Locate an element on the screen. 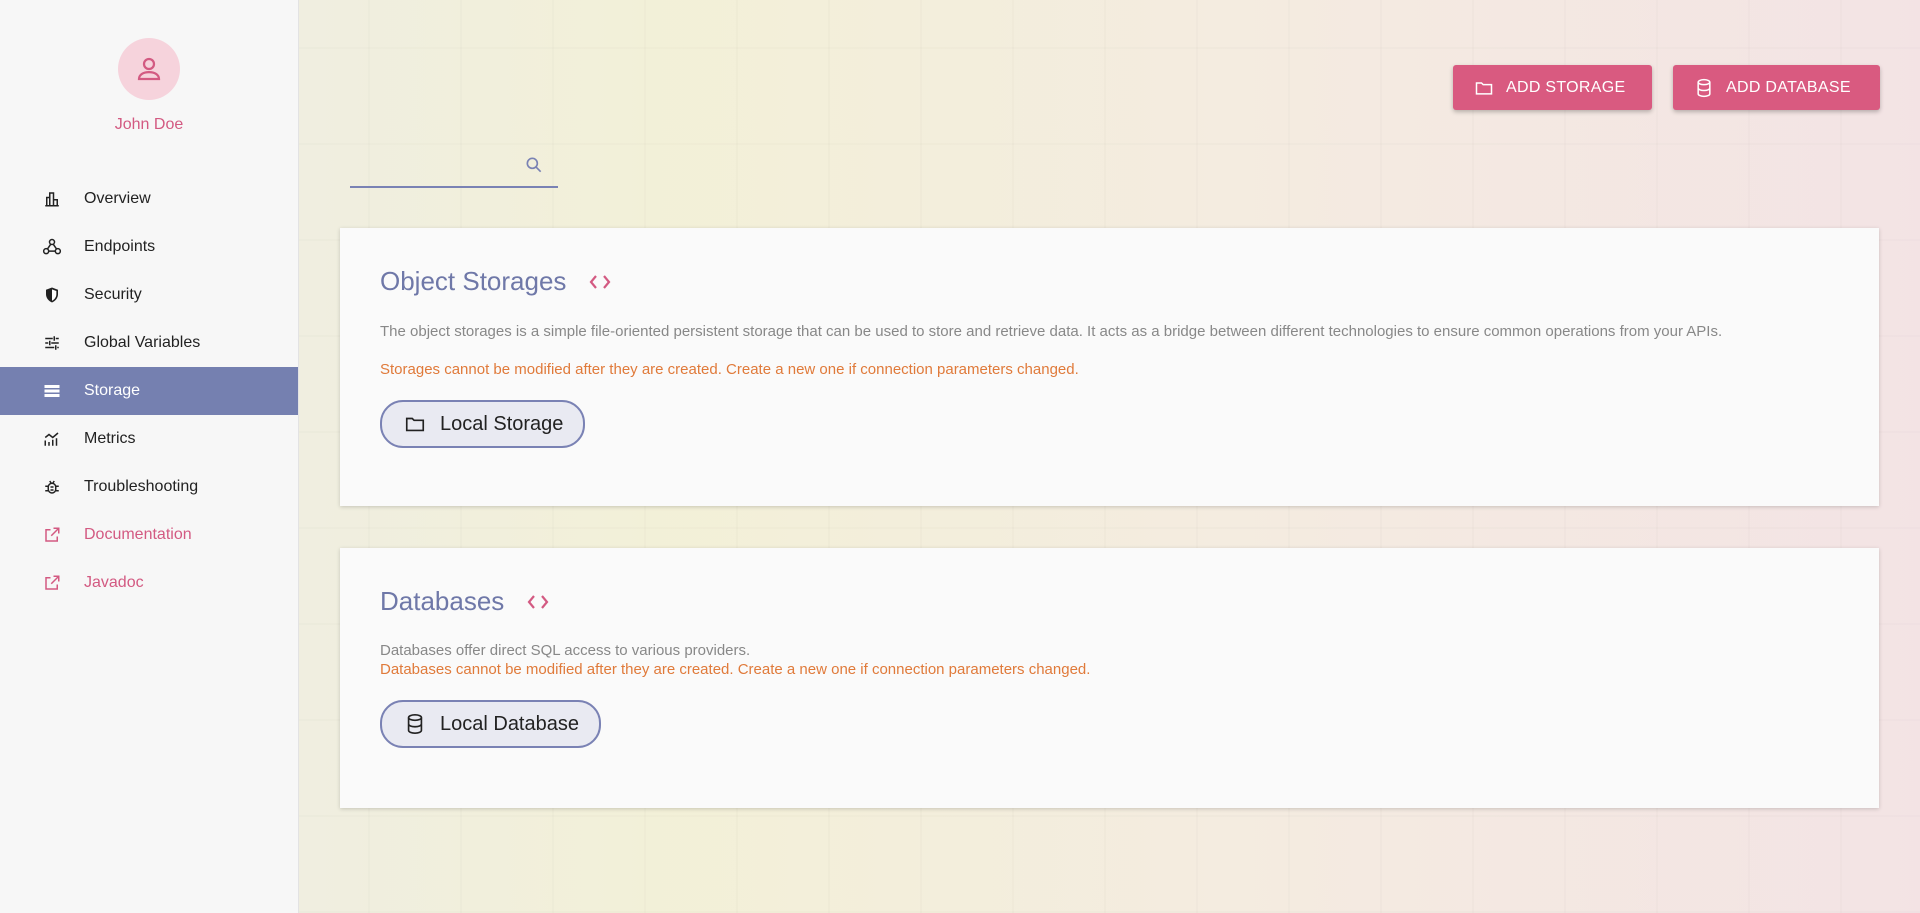 The image size is (1920, 913). search-field is located at coordinates (454, 167).